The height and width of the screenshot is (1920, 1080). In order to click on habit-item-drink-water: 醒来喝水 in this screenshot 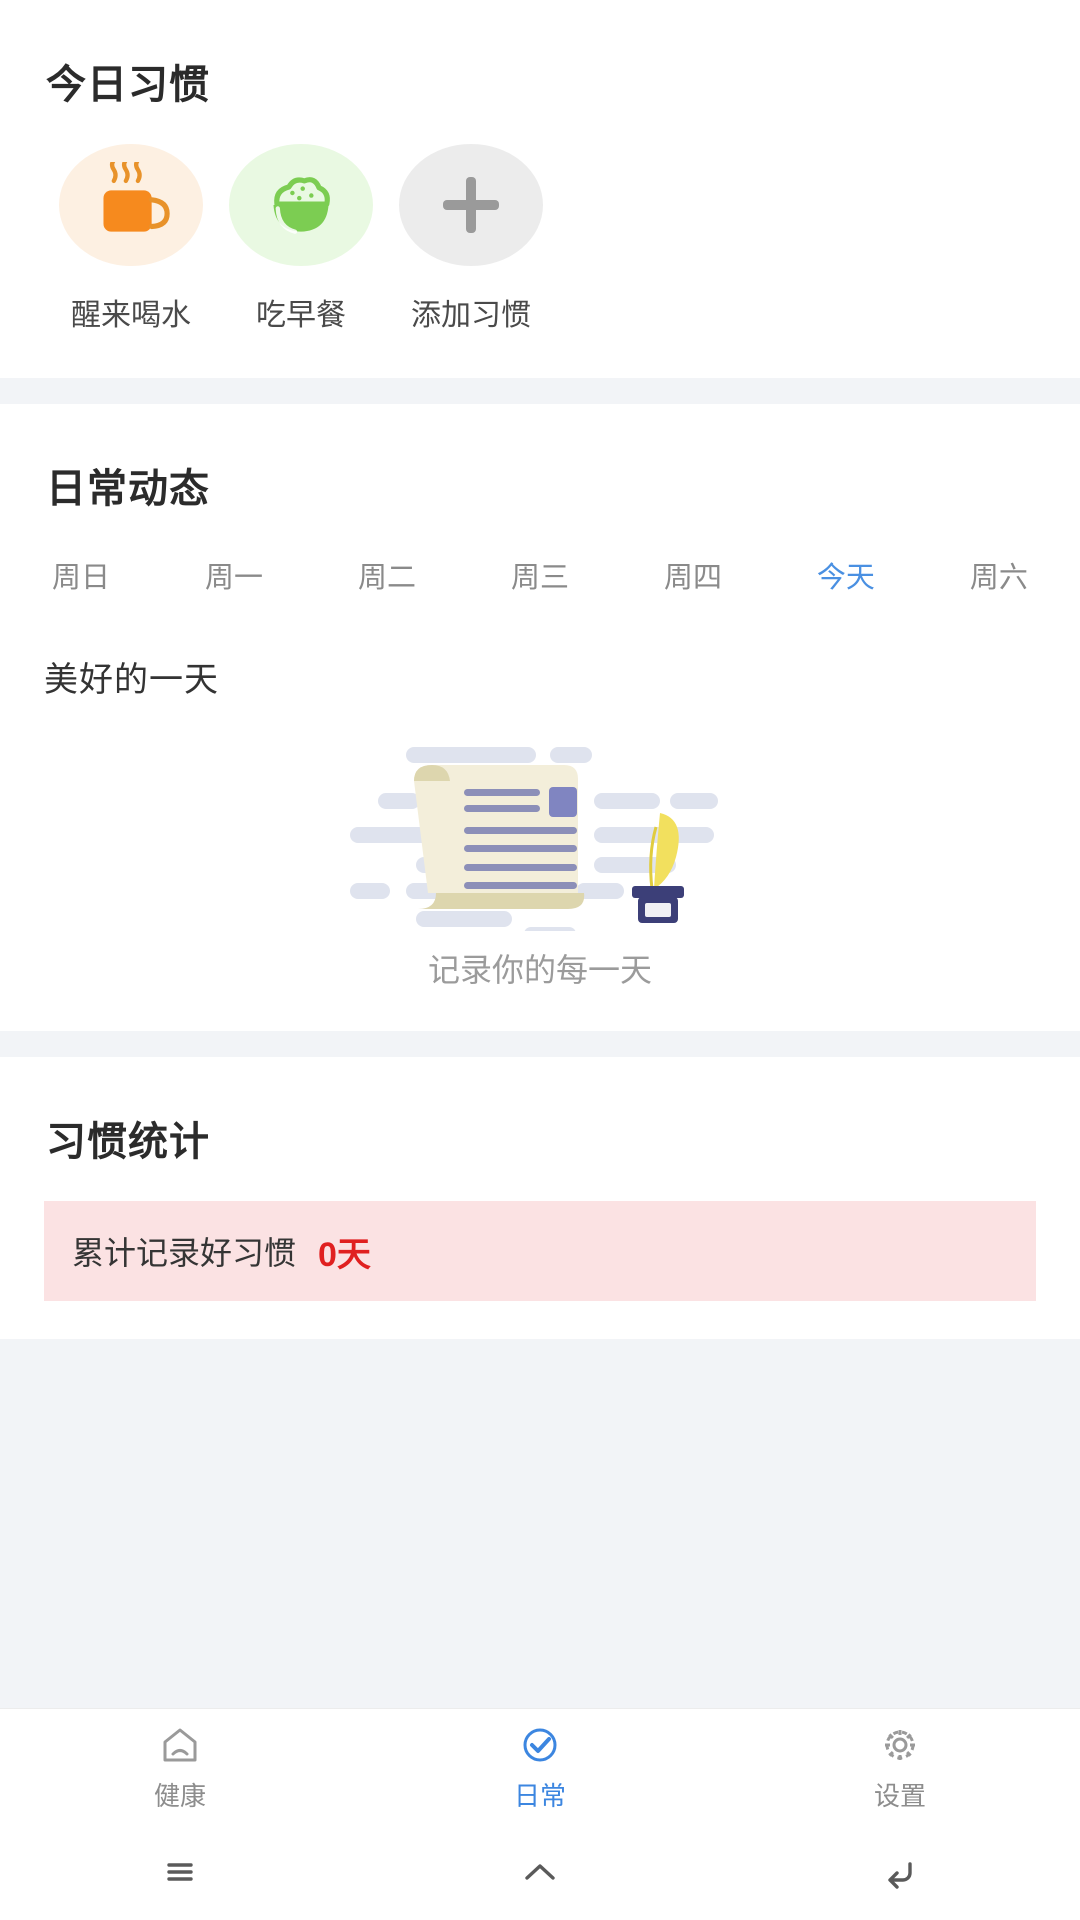, I will do `click(131, 239)`.